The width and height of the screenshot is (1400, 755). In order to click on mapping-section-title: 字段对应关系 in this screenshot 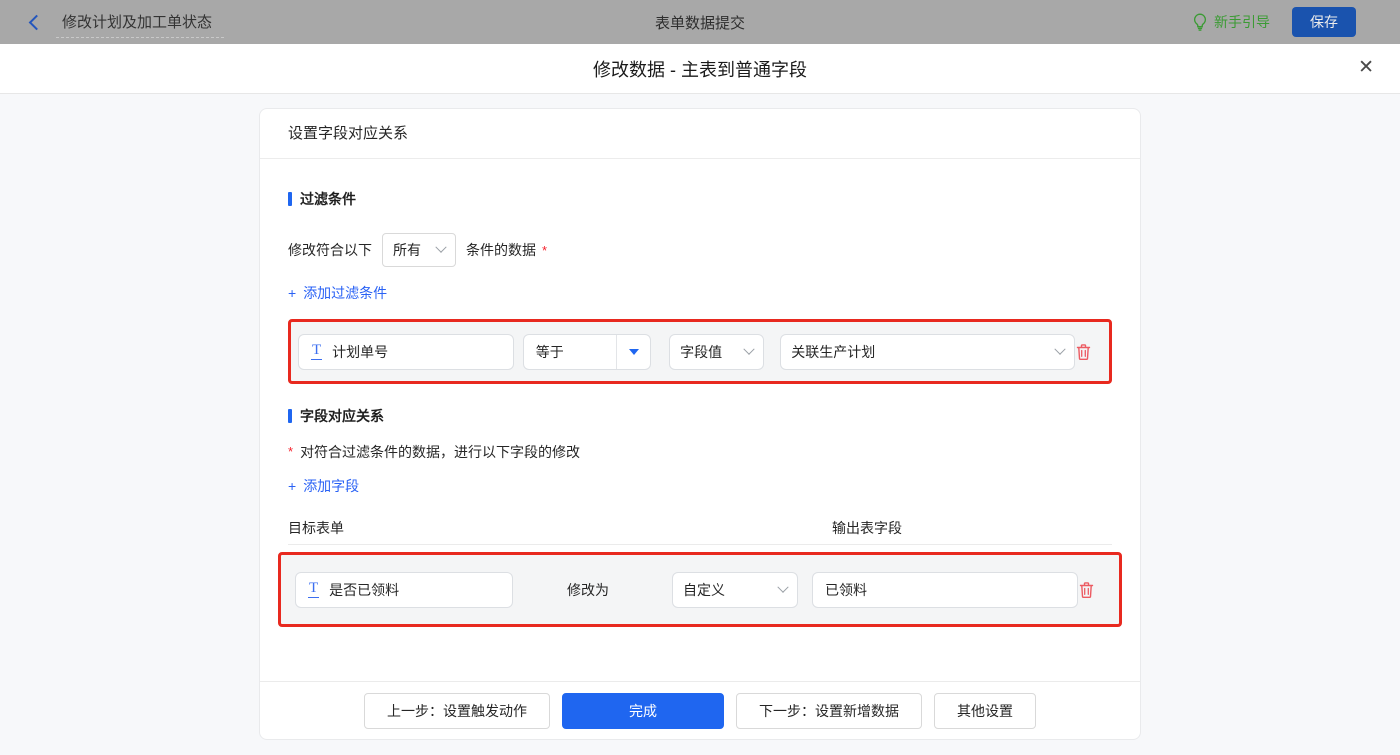, I will do `click(700, 416)`.